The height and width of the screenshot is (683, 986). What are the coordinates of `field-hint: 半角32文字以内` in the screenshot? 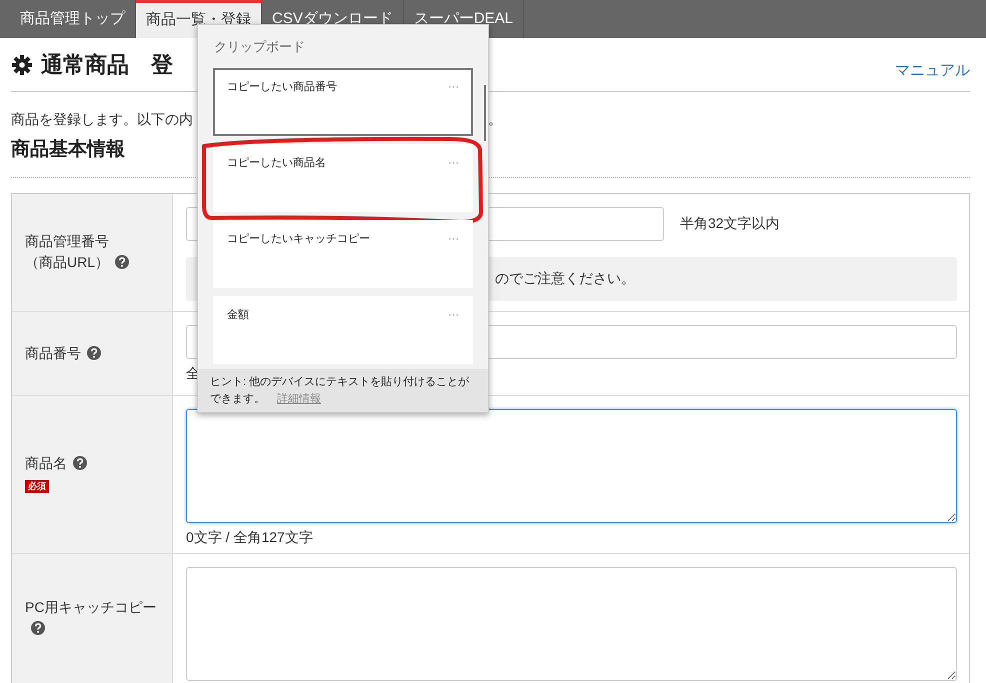 It's located at (730, 223).